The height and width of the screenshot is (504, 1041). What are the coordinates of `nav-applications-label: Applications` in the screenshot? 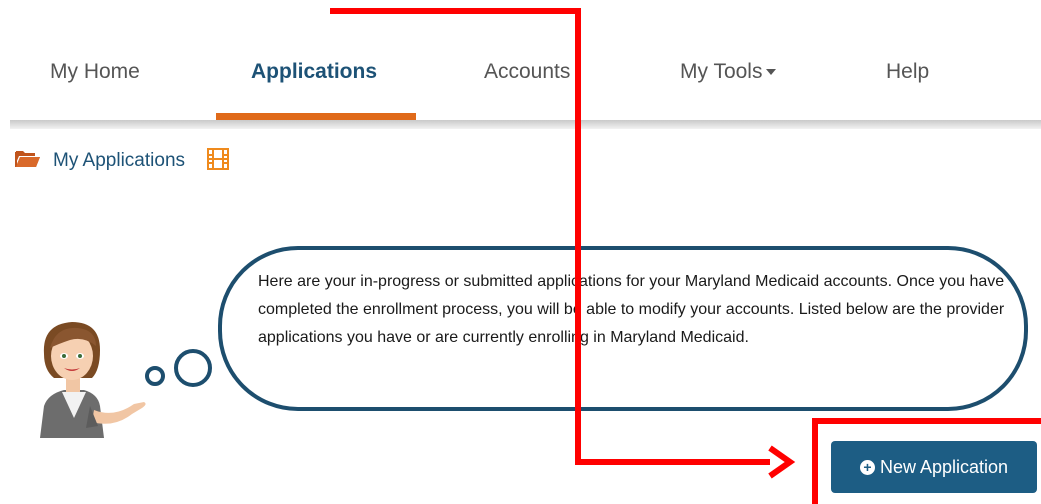 It's located at (314, 71).